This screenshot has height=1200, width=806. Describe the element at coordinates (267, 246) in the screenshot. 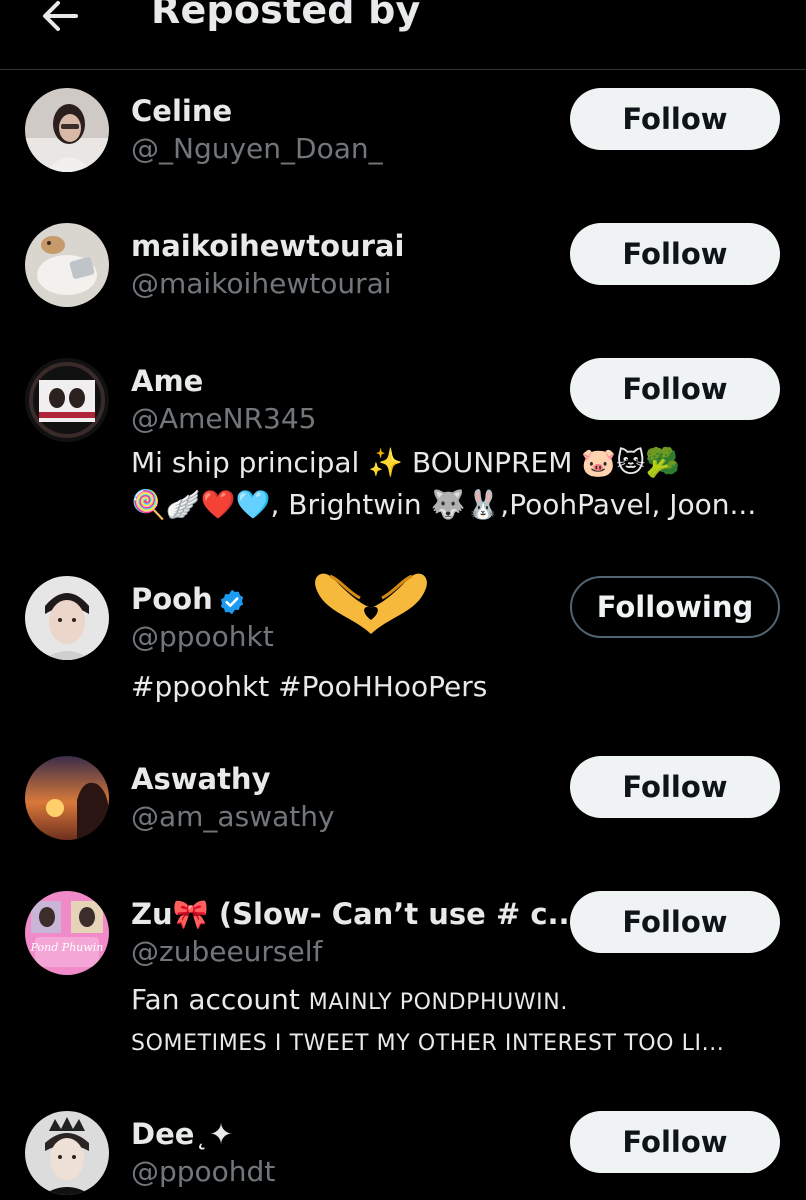

I see `display-name: maikoihewtourai` at that location.